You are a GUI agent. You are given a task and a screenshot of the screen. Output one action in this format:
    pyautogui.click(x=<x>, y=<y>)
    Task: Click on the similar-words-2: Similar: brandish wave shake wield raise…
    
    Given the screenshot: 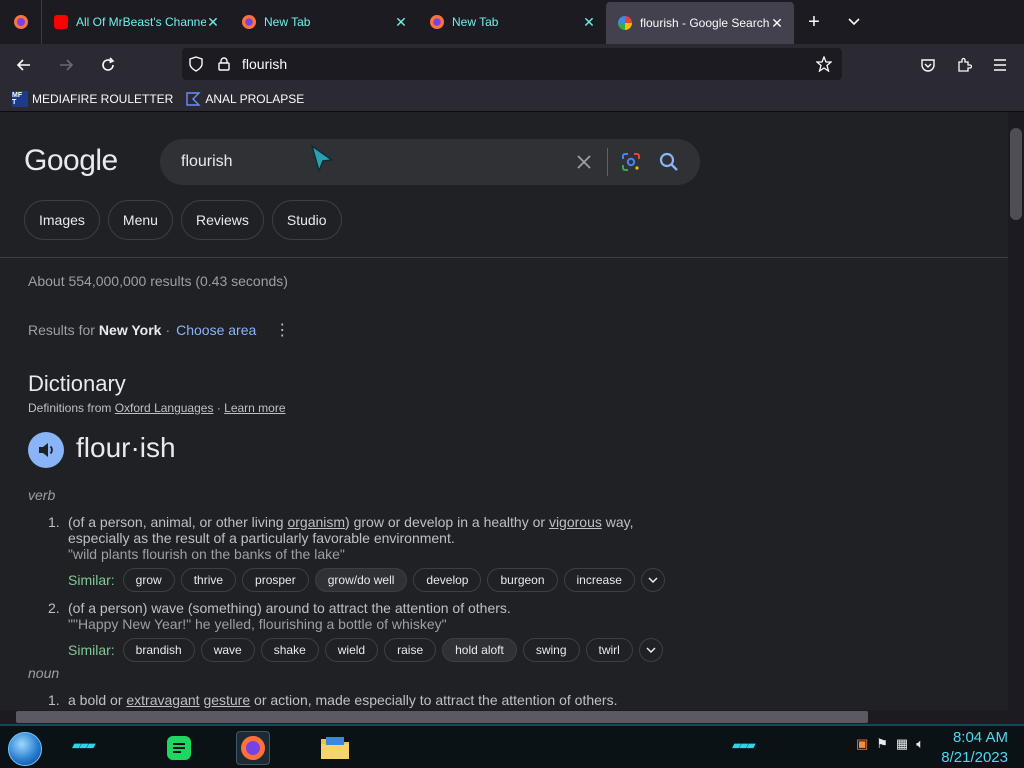 What is the action you would take?
    pyautogui.click(x=365, y=650)
    